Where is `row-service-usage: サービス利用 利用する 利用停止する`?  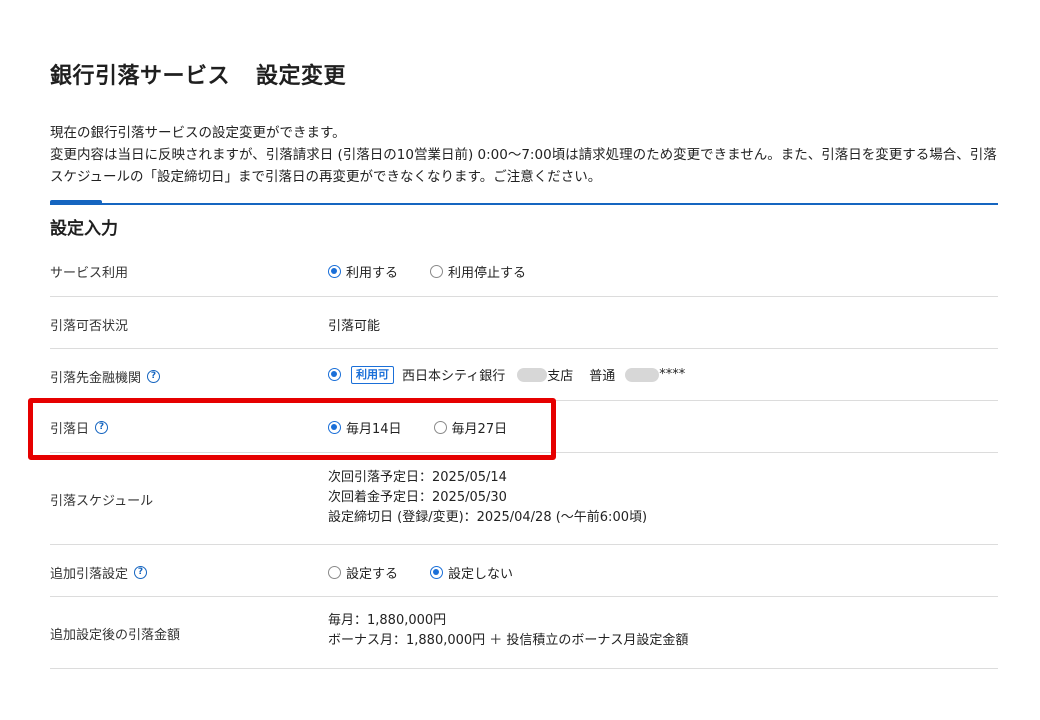
row-service-usage: サービス利用 利用する 利用停止する is located at coordinates (524, 271).